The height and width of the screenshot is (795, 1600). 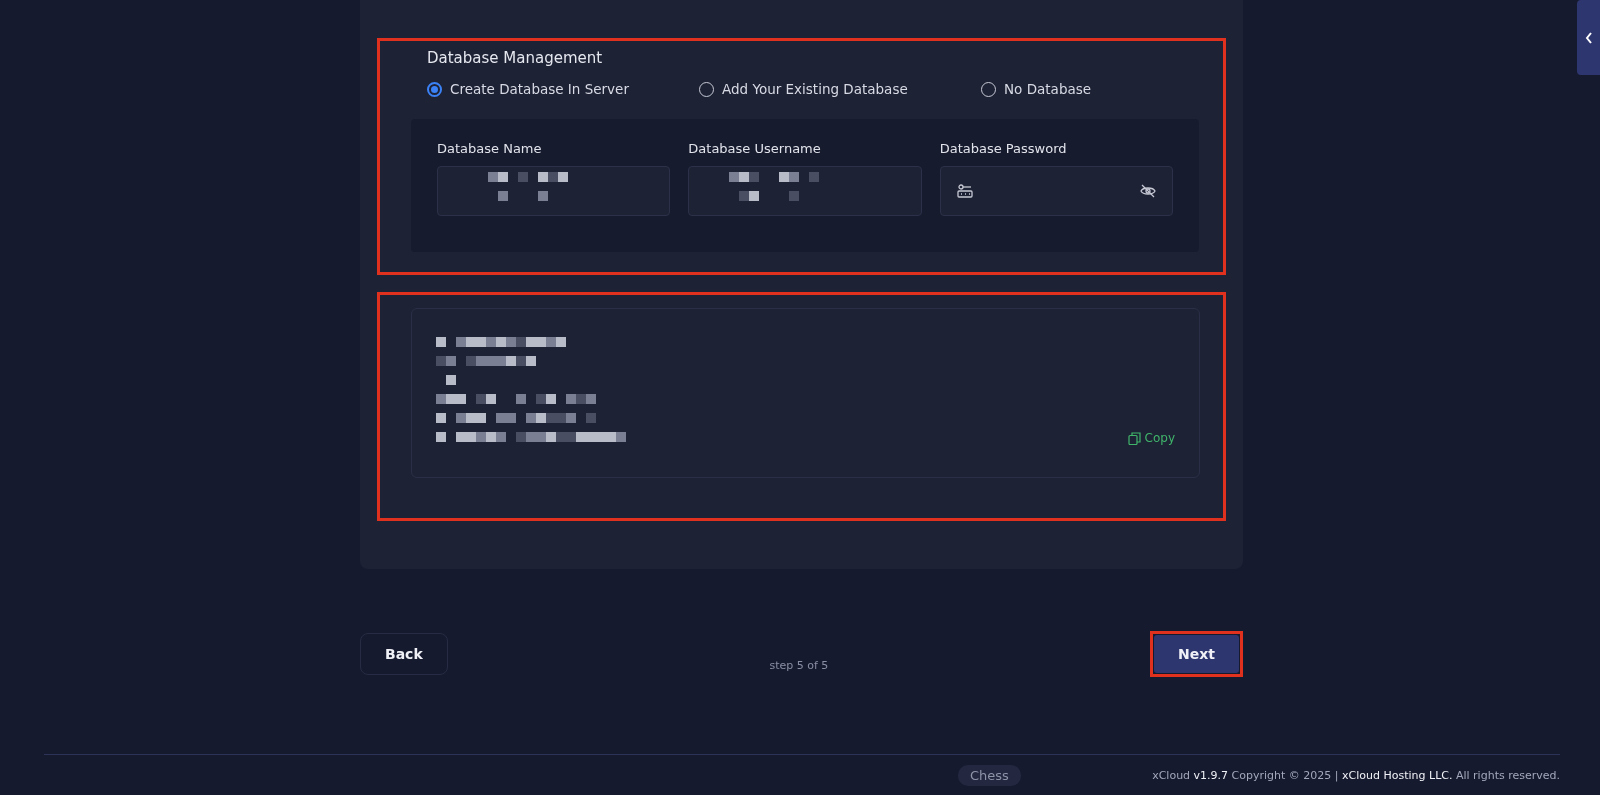 What do you see at coordinates (799, 665) in the screenshot?
I see `step-indicator: step 5 of 5` at bounding box center [799, 665].